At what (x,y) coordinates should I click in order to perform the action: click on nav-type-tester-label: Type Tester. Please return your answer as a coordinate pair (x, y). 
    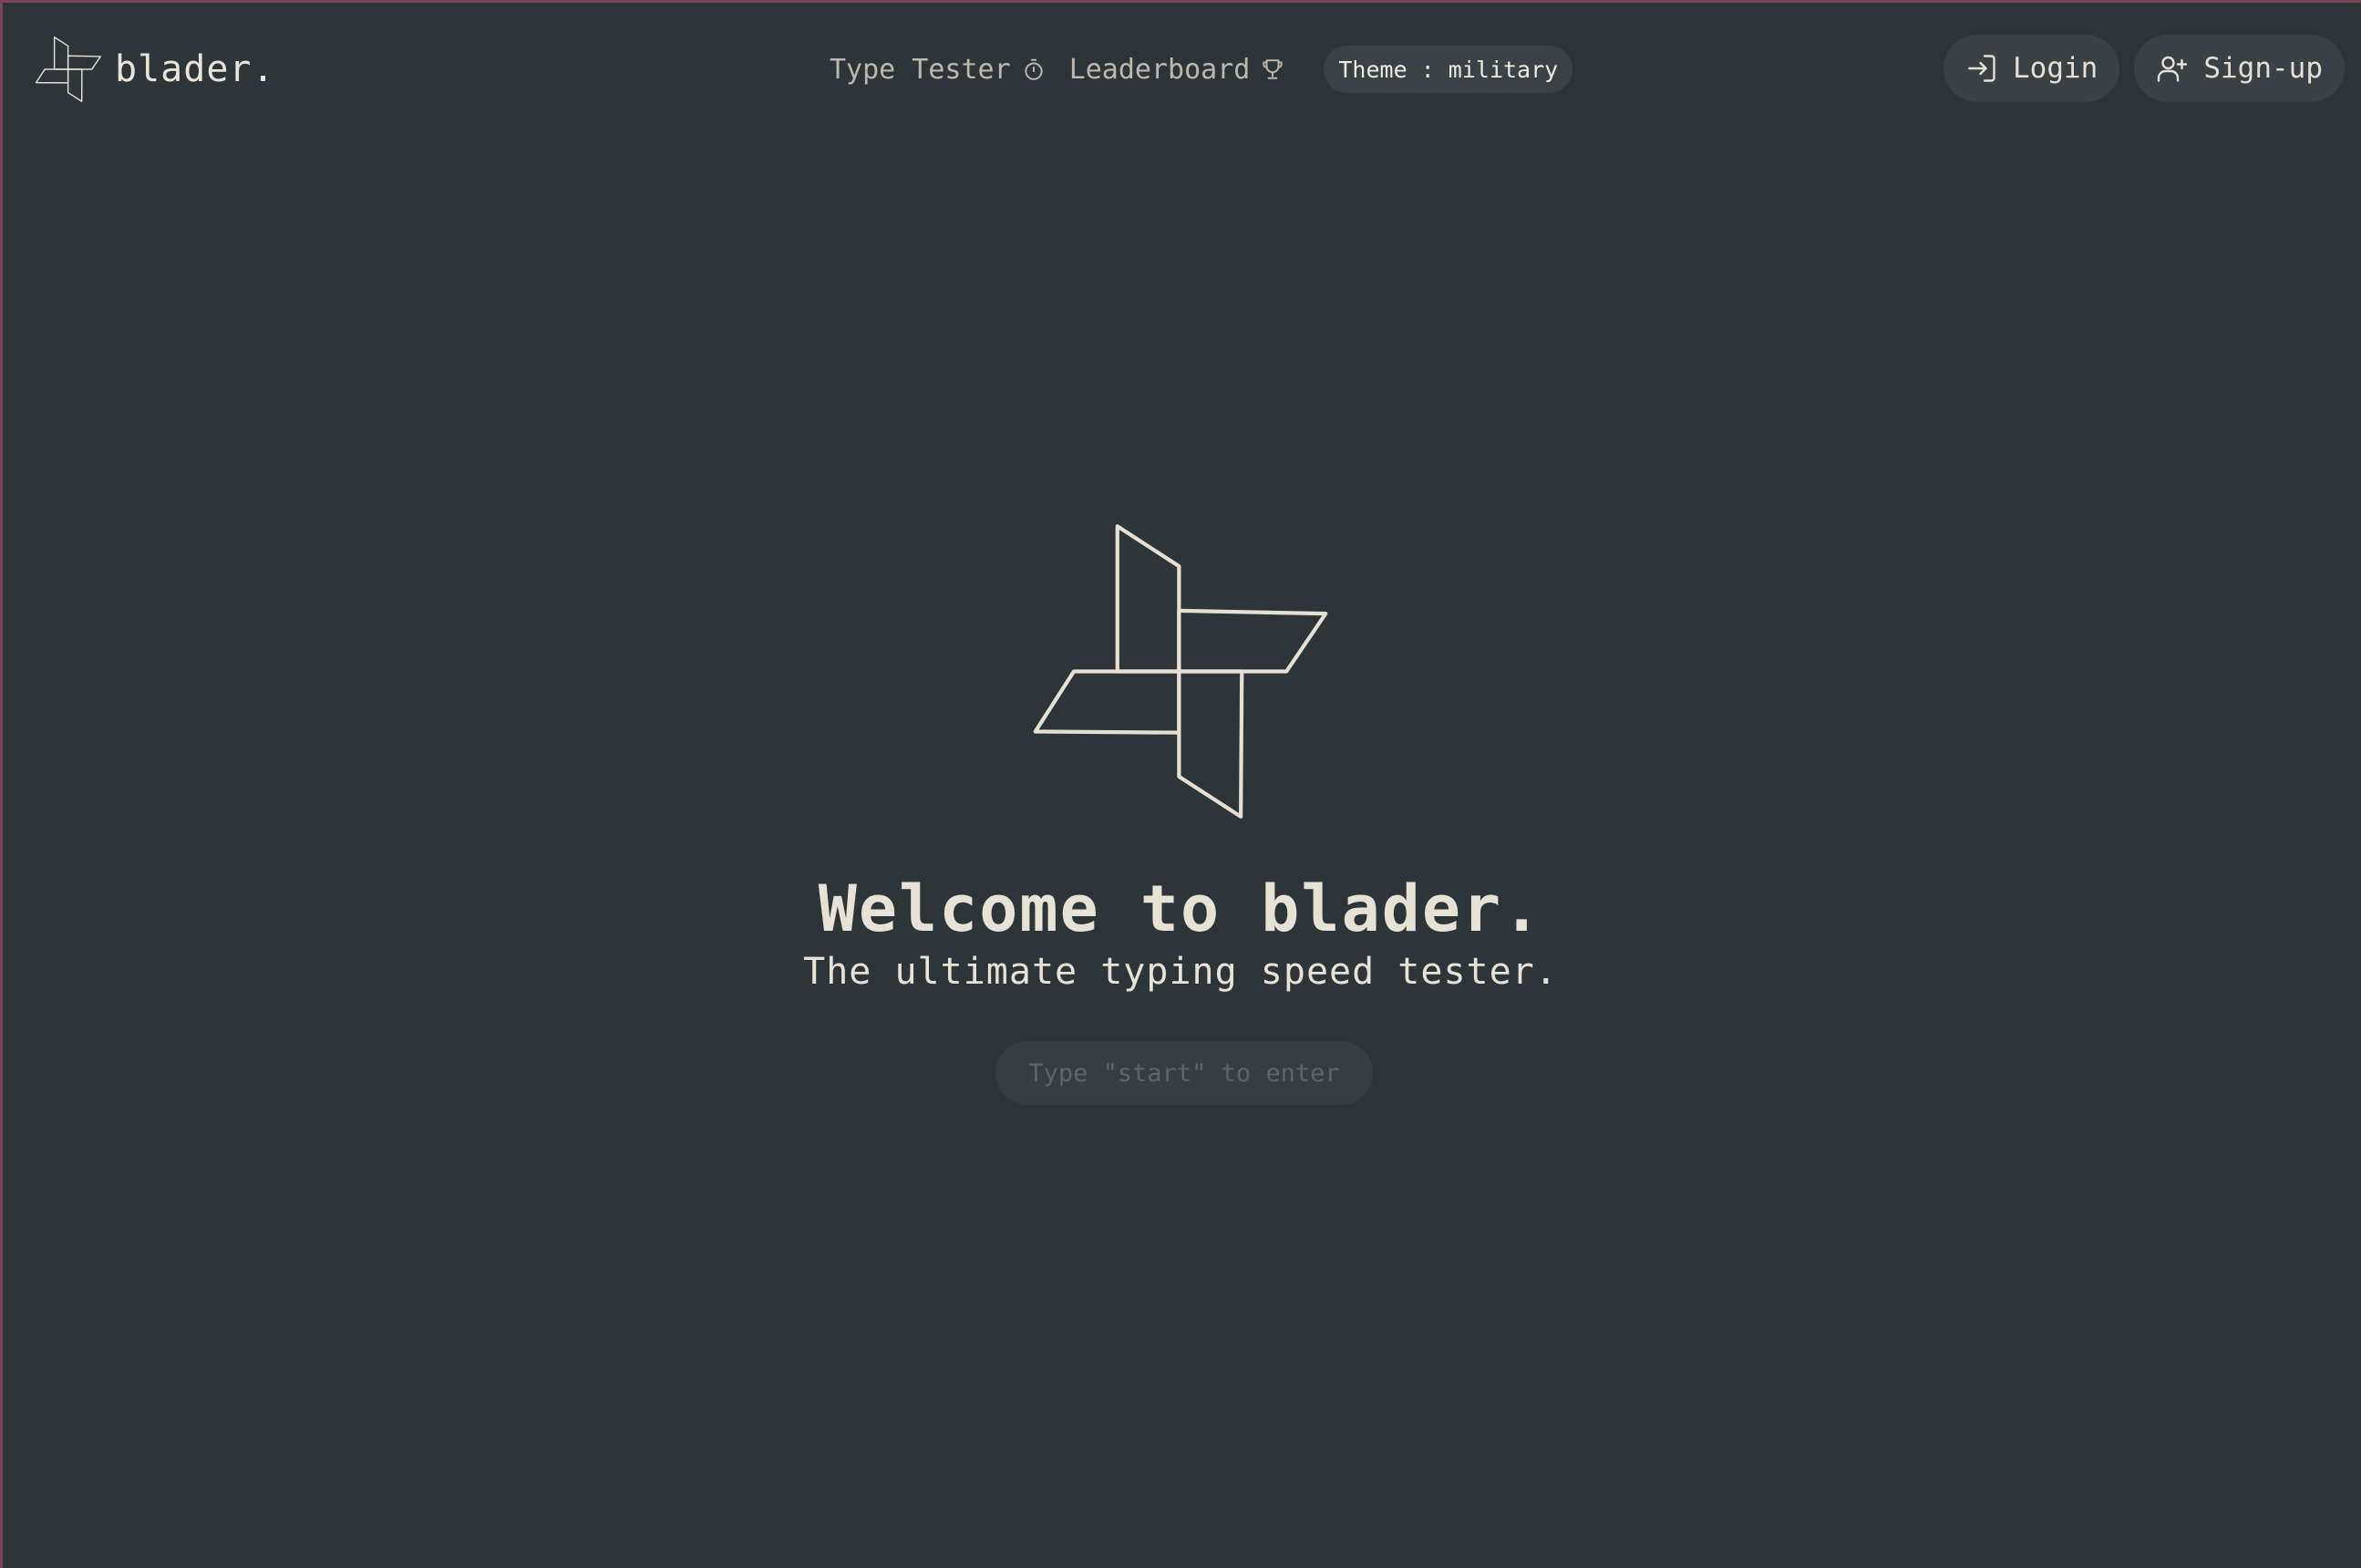
    Looking at the image, I should click on (921, 69).